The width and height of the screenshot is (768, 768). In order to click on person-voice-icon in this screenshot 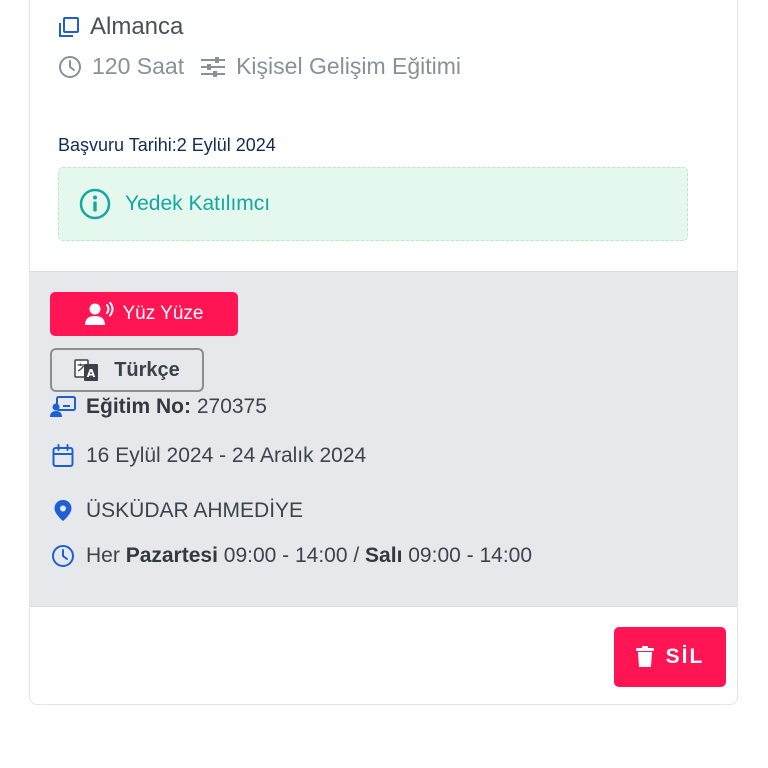, I will do `click(99, 314)`.